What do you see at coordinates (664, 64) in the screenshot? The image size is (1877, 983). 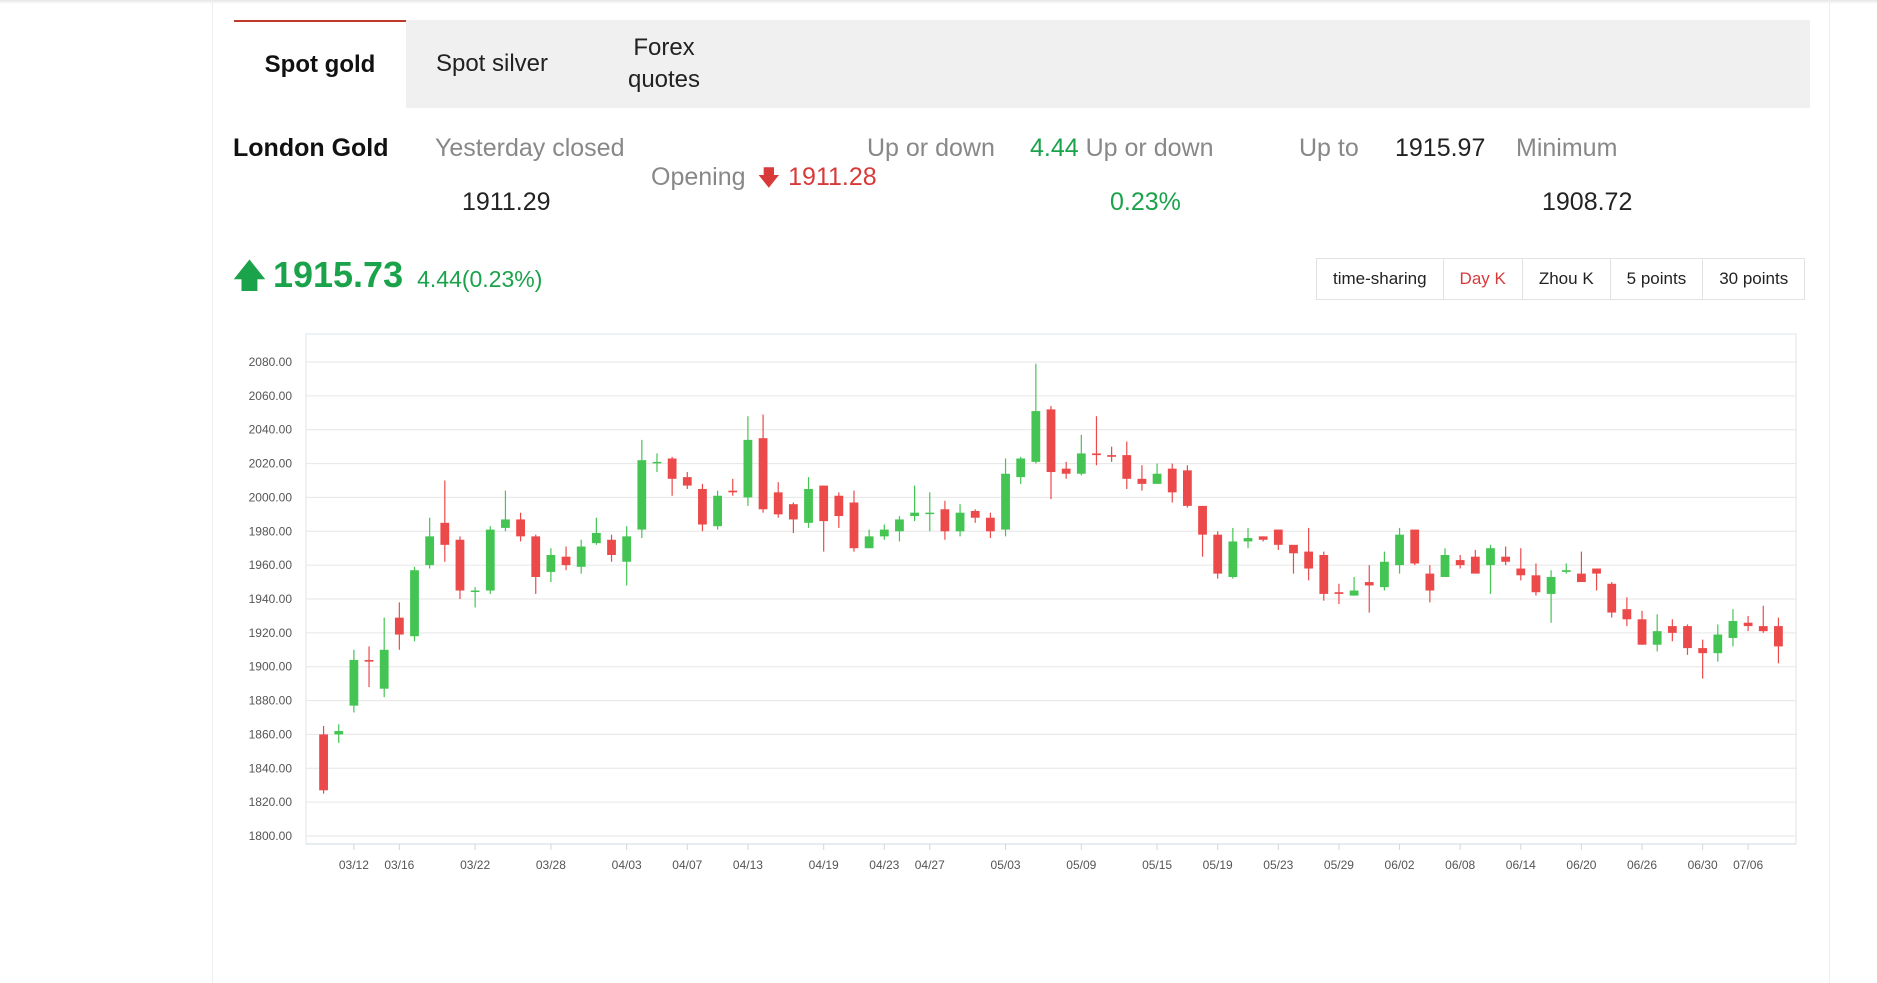 I see `tab-forex-quotes: Forex quotes` at bounding box center [664, 64].